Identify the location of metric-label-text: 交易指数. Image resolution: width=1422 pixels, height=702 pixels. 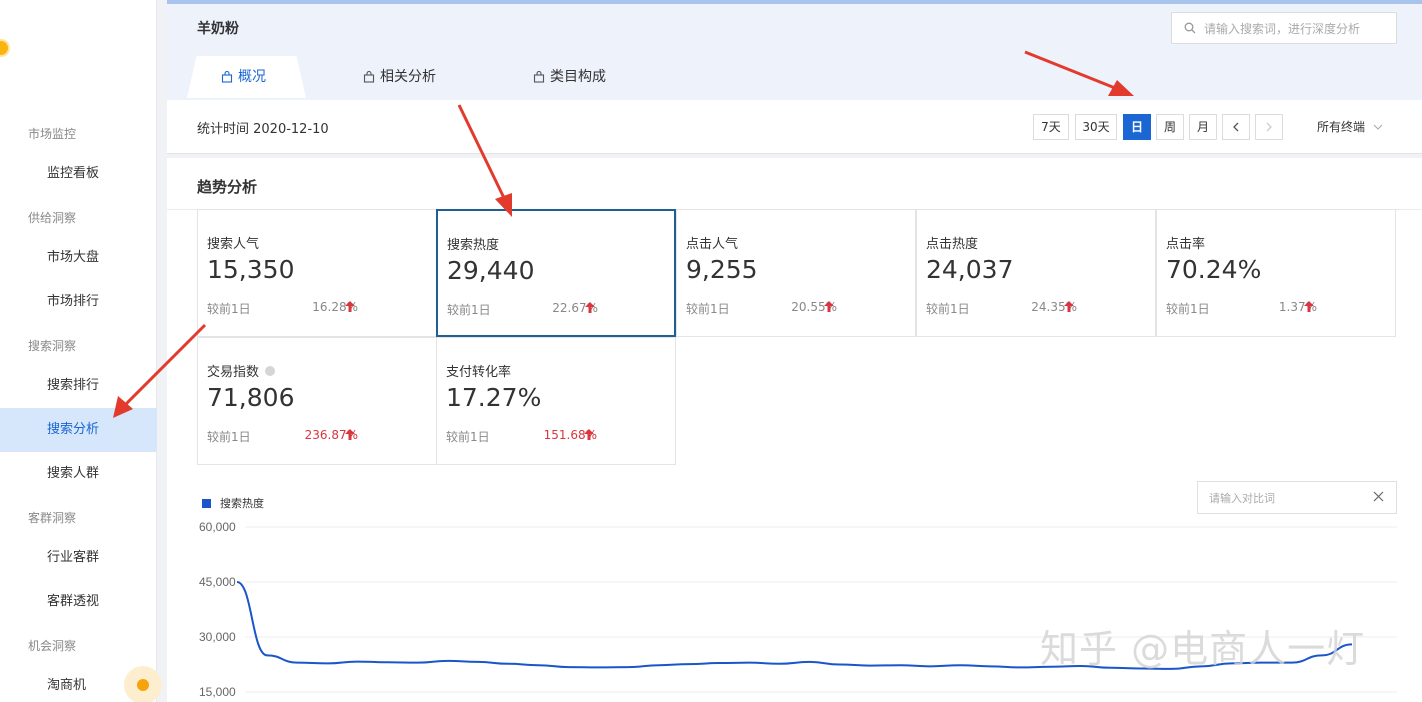
(233, 372).